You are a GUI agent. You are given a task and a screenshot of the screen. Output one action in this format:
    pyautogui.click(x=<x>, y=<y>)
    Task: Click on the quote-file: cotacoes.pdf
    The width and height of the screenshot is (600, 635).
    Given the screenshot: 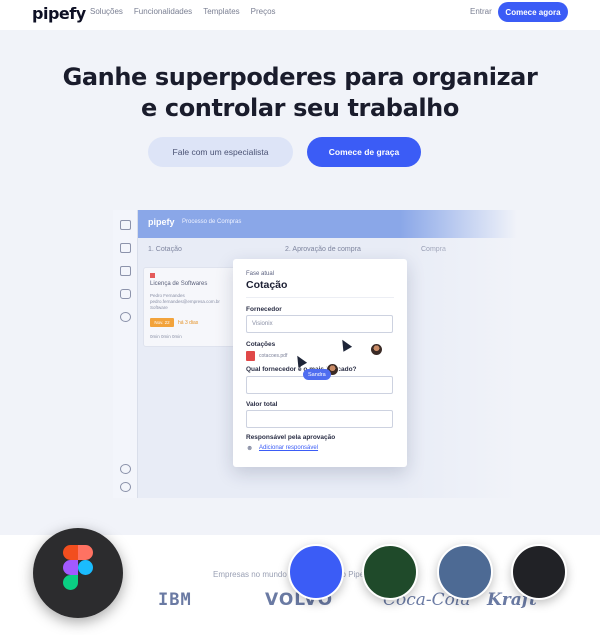 What is the action you would take?
    pyautogui.click(x=273, y=356)
    